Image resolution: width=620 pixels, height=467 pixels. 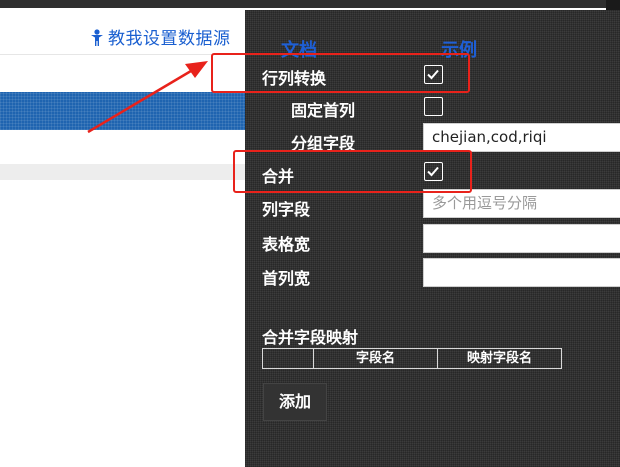 I want to click on annotation-arrow-icon, so click(x=147, y=97).